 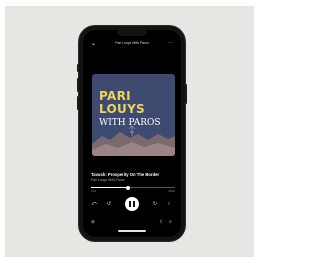 What do you see at coordinates (171, 43) in the screenshot?
I see `more-dots-icon: ···` at bounding box center [171, 43].